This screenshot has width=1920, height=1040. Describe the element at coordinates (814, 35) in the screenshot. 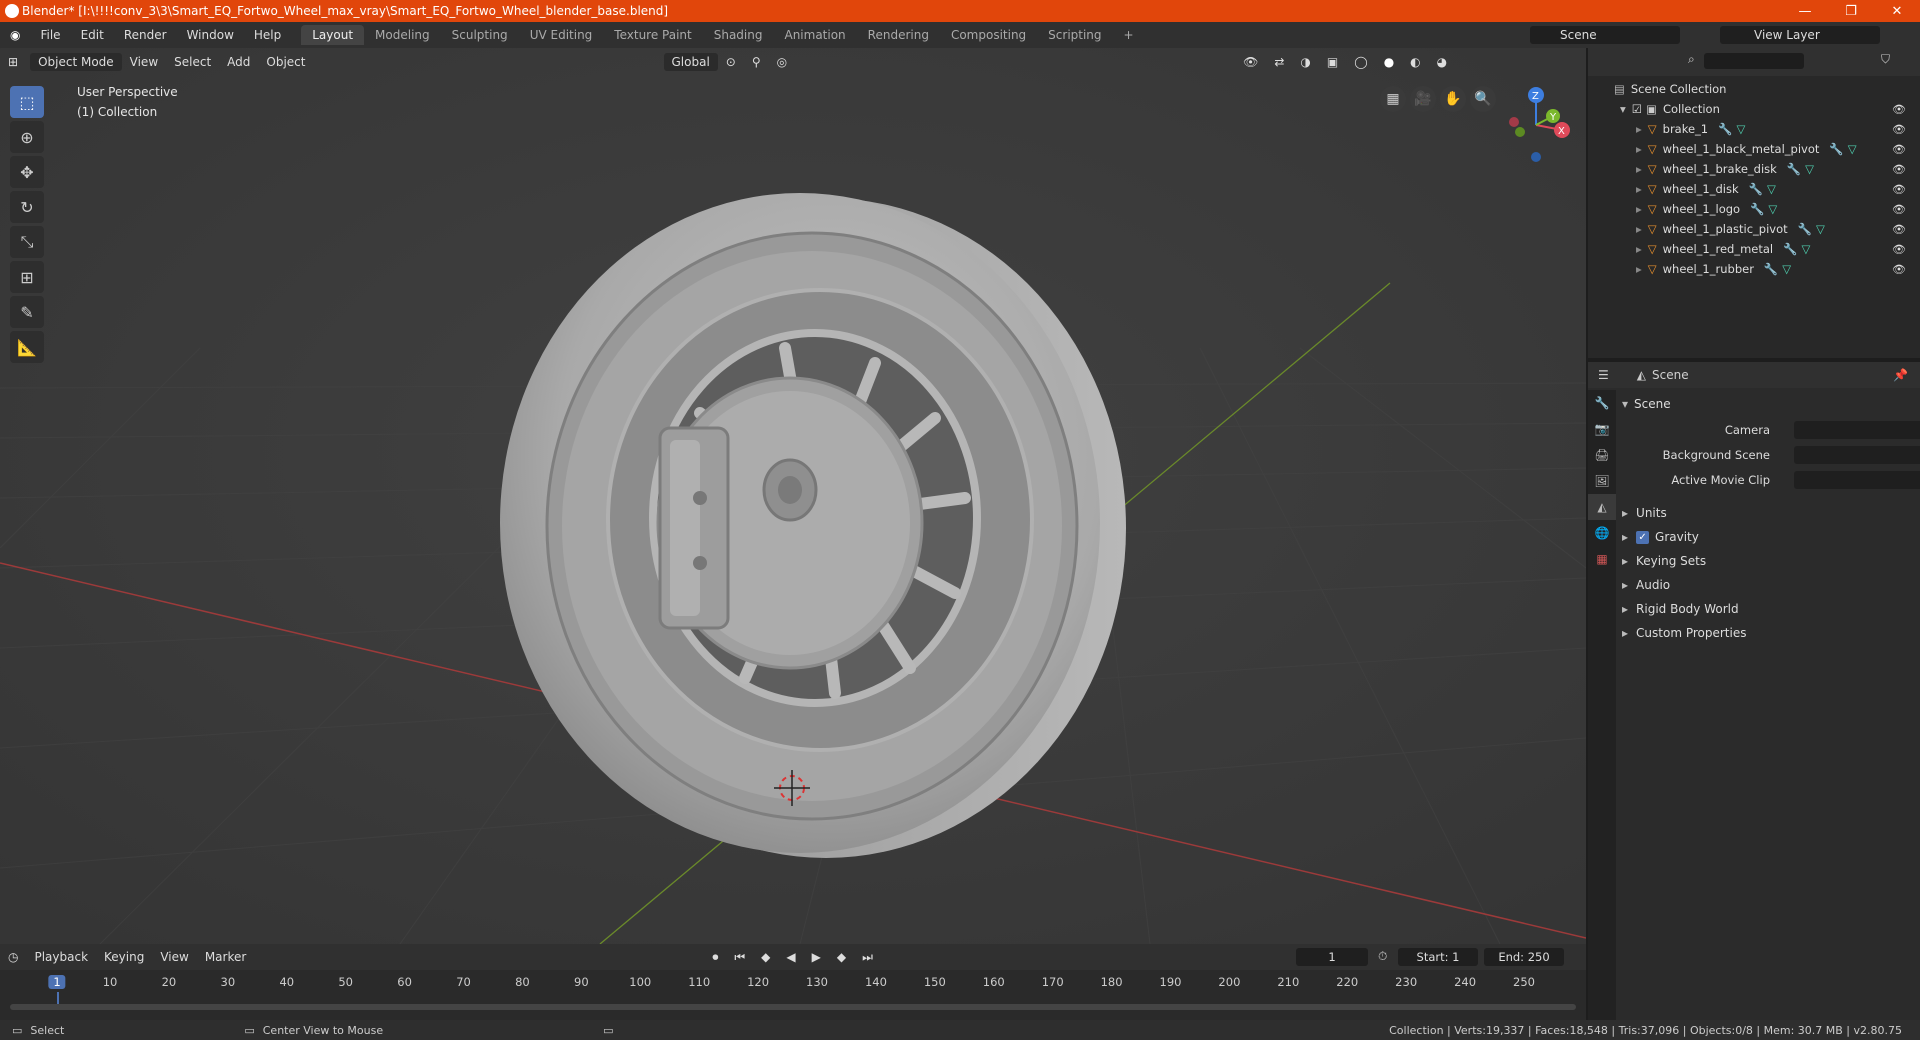

I see `tab-animation: Animation` at that location.